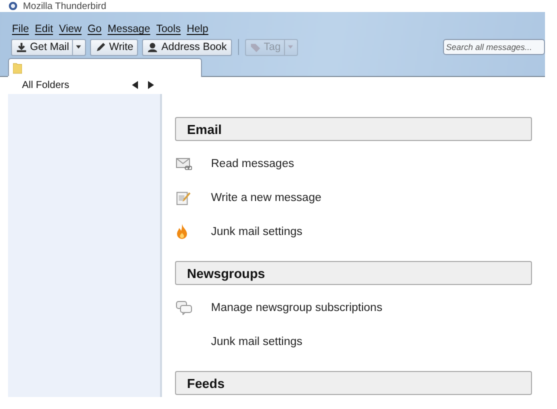 Image resolution: width=557 pixels, height=409 pixels. What do you see at coordinates (44, 29) in the screenshot?
I see `menu-item: Edit` at bounding box center [44, 29].